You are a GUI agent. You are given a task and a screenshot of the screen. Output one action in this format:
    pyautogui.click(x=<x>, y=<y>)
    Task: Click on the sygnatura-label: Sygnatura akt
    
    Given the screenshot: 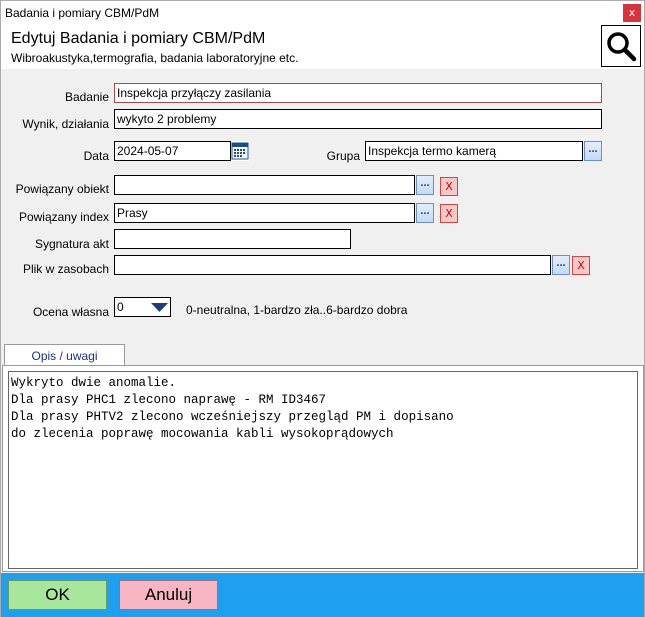 What is the action you would take?
    pyautogui.click(x=71, y=244)
    